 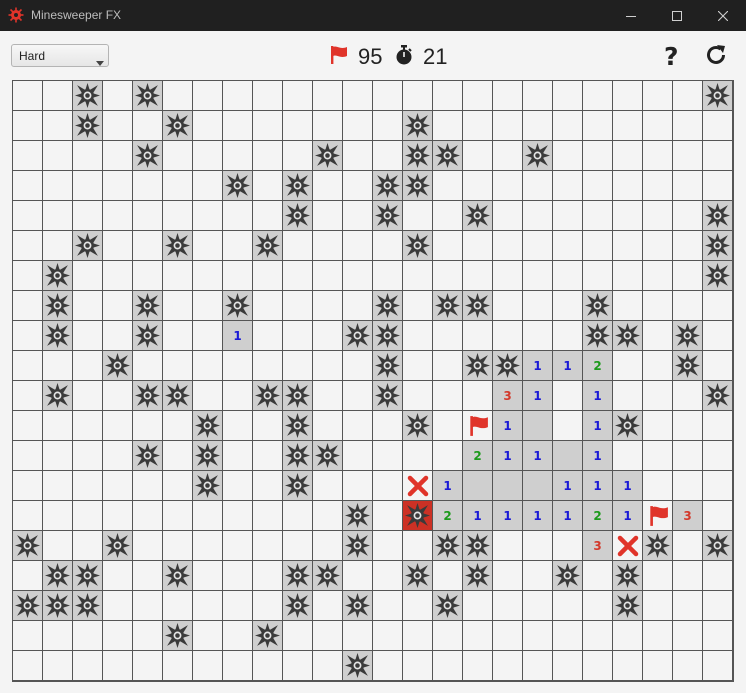 I want to click on flagged-cell, so click(x=657, y=515).